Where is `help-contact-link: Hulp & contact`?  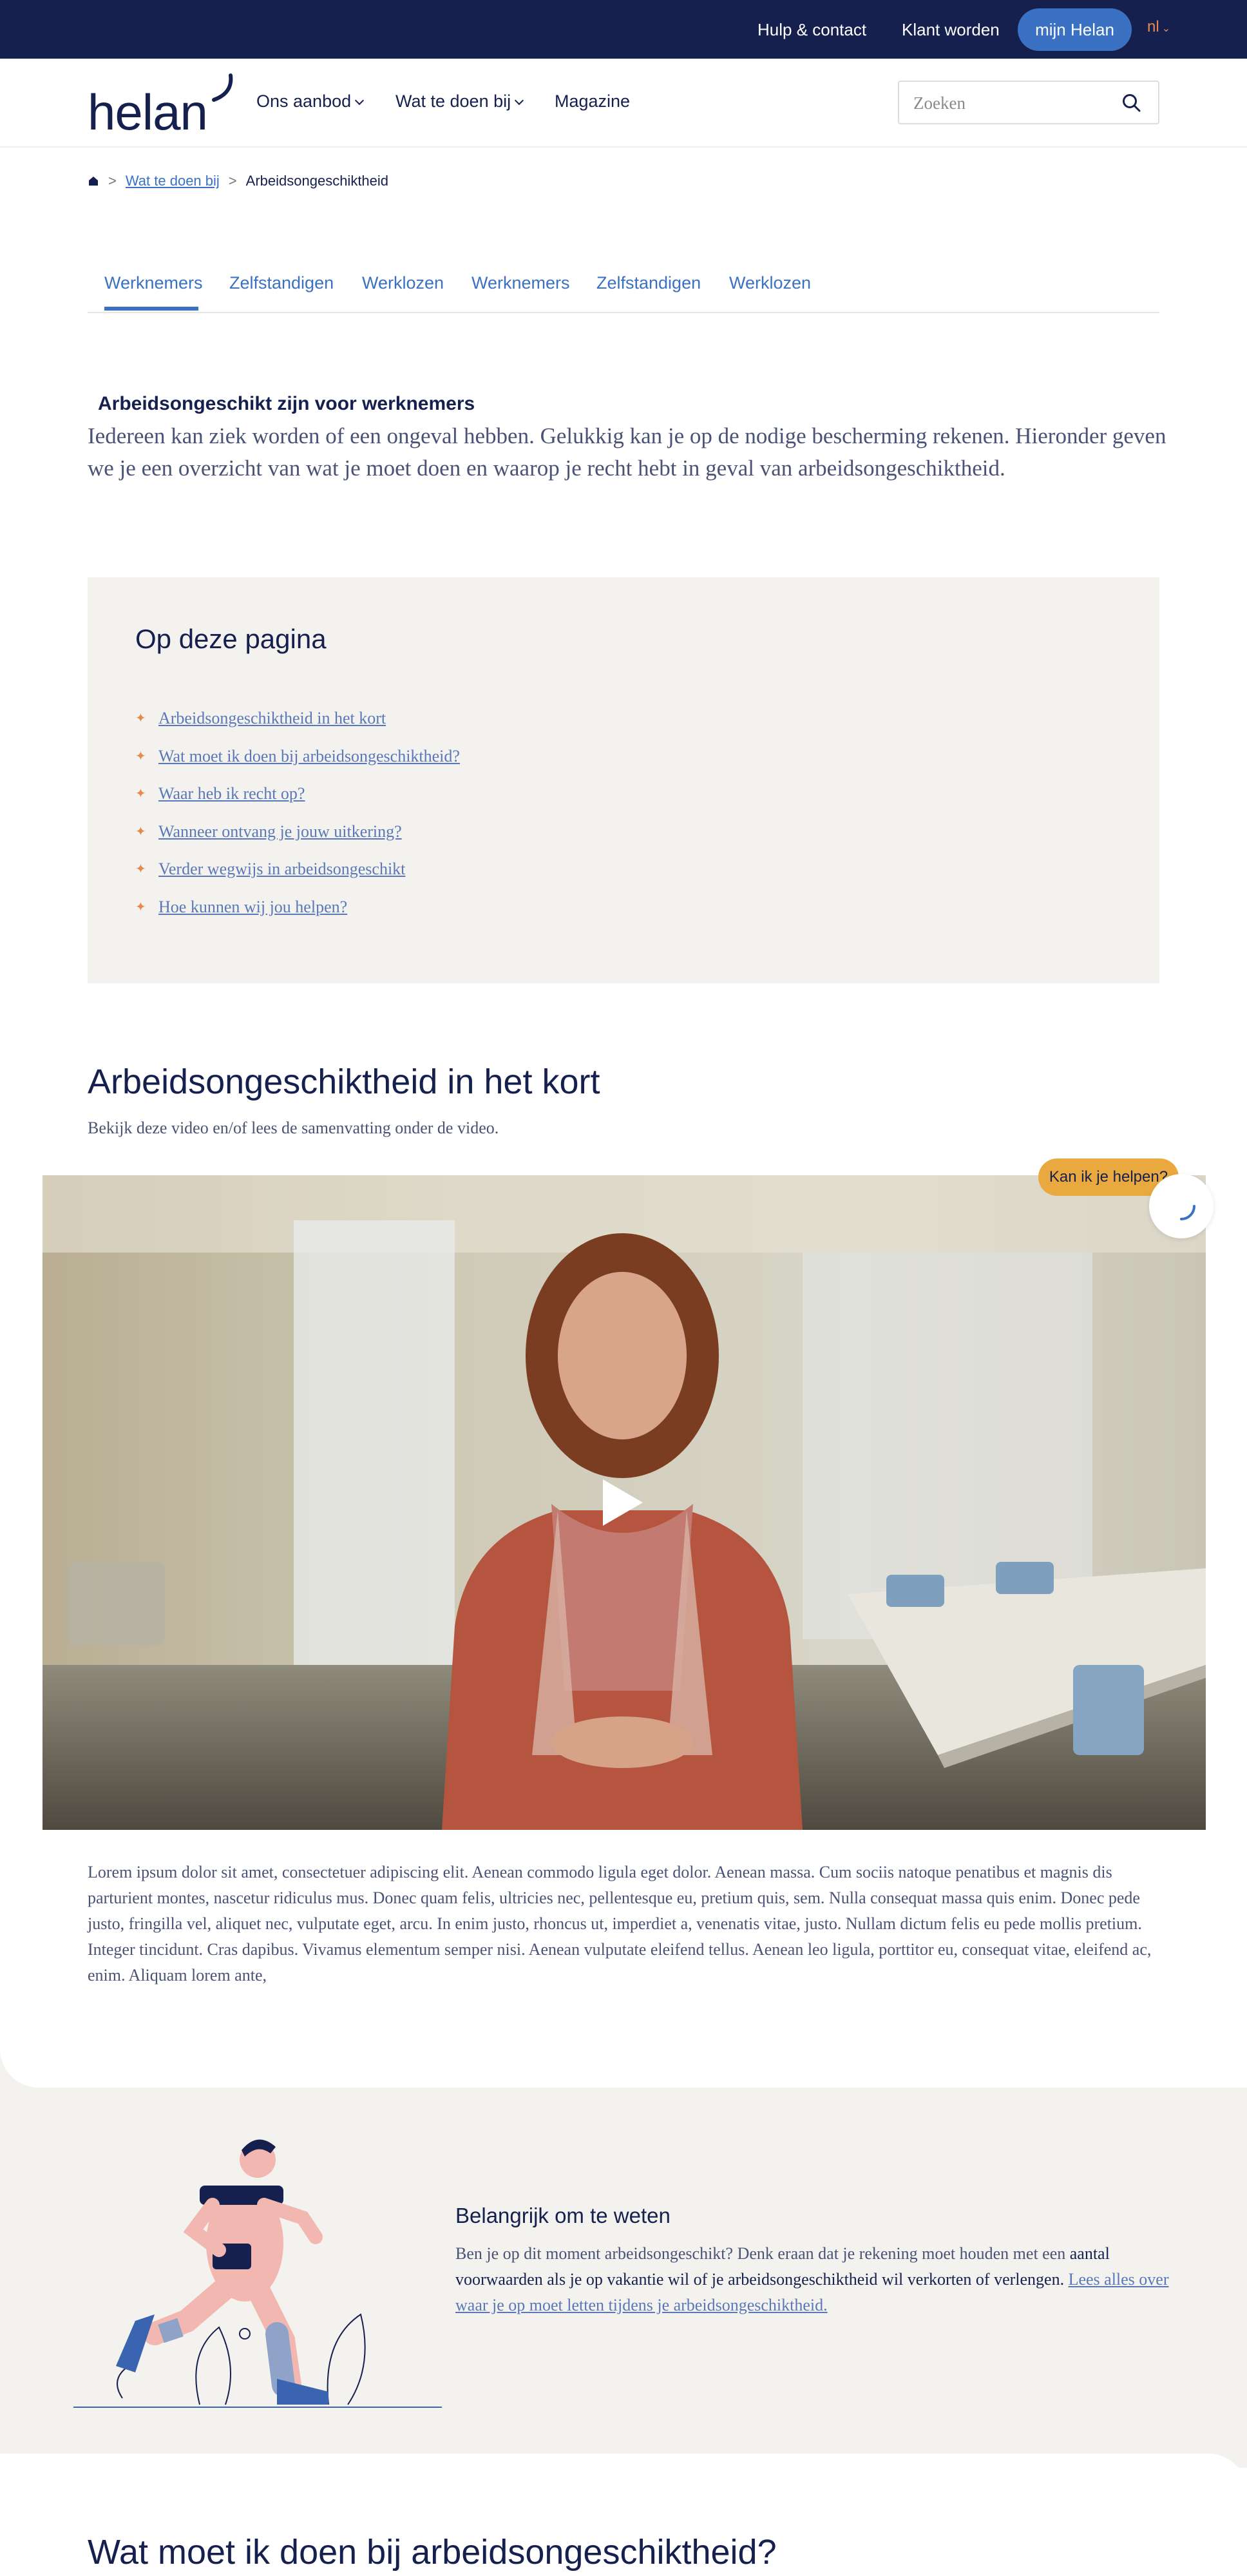
help-contact-link: Hulp & contact is located at coordinates (811, 30).